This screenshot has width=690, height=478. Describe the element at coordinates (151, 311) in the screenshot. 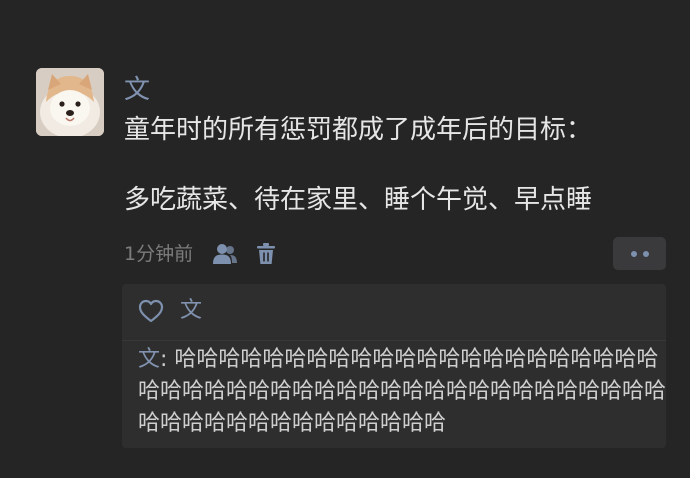

I see `heart-outline-icon` at that location.